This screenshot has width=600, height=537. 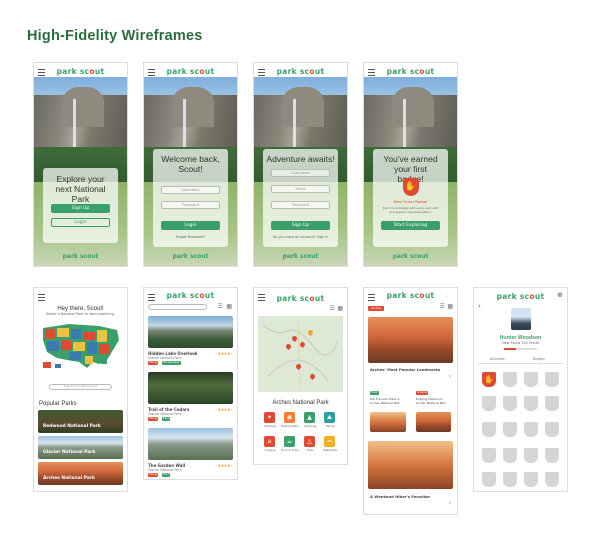 What do you see at coordinates (310, 450) in the screenshot?
I see `category-label: Trails` at bounding box center [310, 450].